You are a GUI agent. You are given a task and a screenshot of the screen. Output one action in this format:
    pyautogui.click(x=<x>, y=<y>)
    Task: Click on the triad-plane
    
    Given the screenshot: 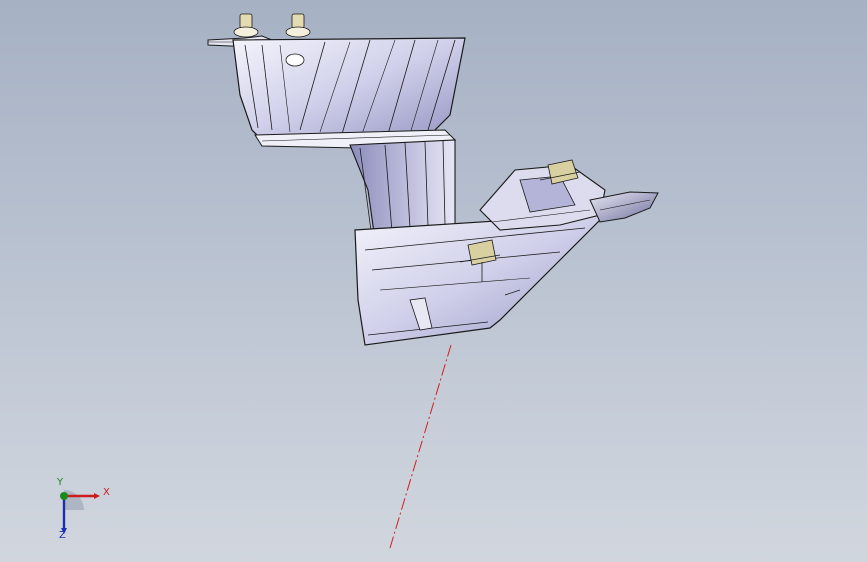 What is the action you would take?
    pyautogui.click(x=74, y=500)
    